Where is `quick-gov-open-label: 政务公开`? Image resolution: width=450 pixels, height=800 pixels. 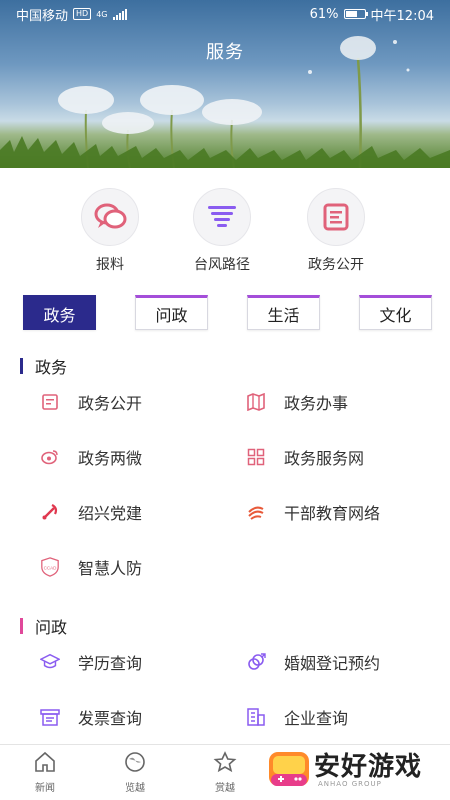 quick-gov-open-label: 政务公开 is located at coordinates (336, 265).